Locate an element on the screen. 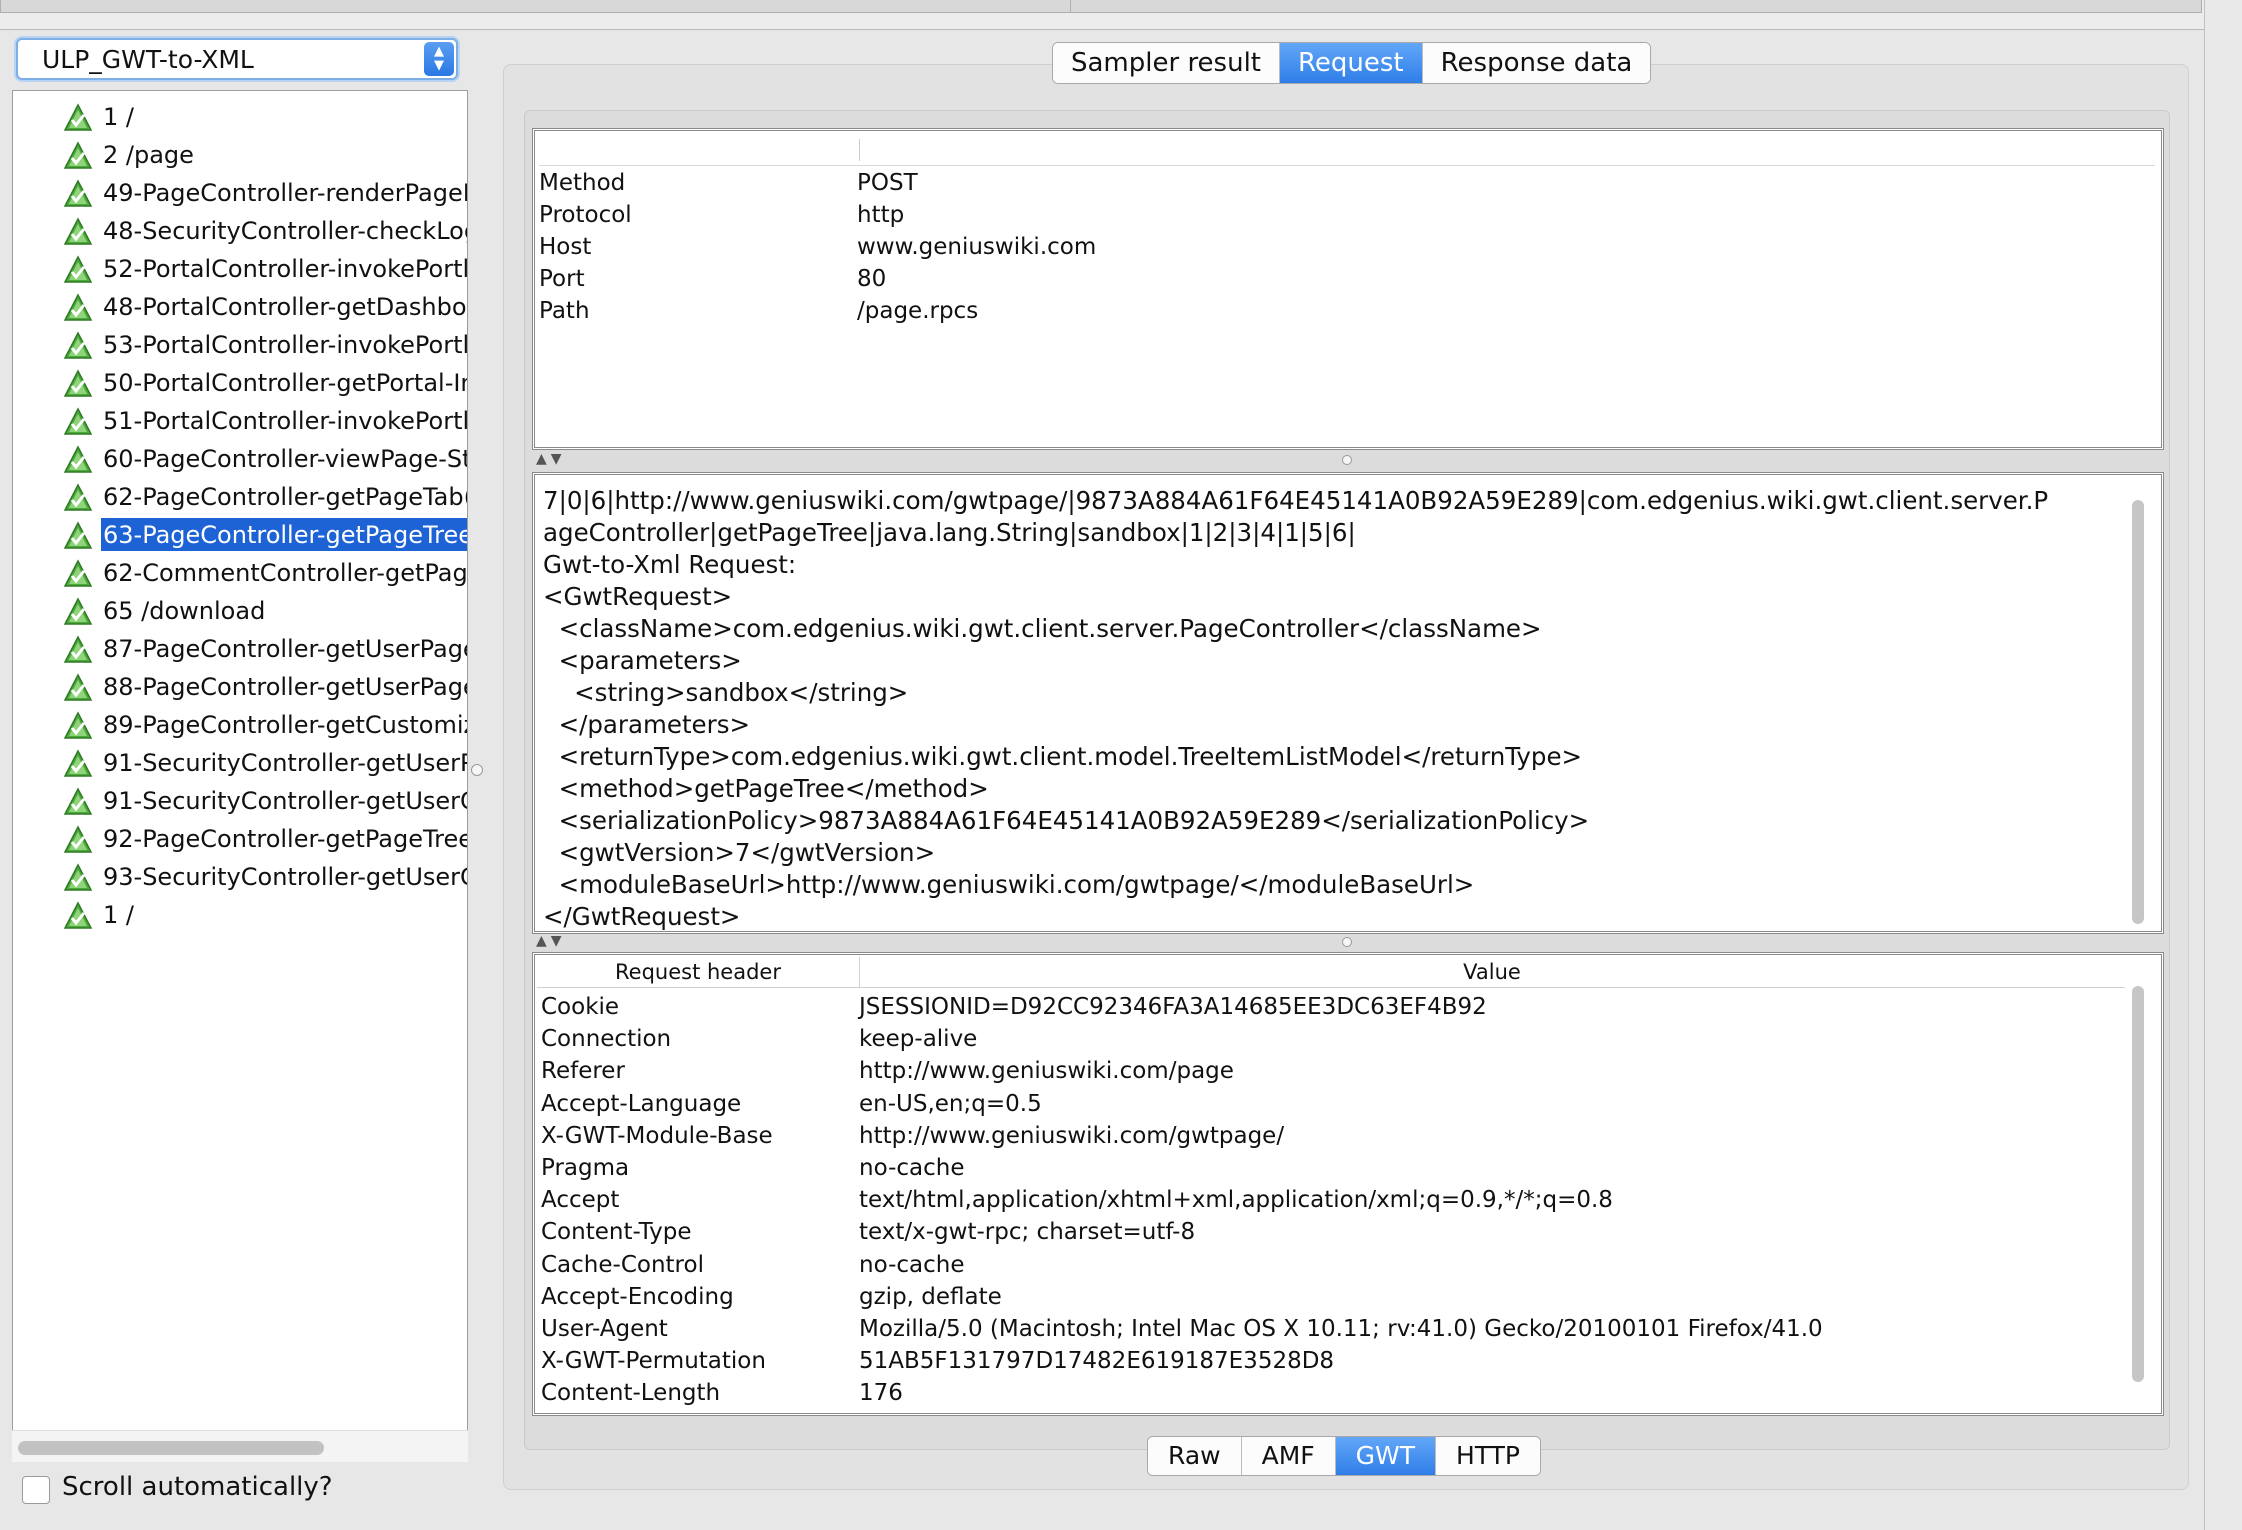  body-vertical-scrollbar is located at coordinates (2139, 714).